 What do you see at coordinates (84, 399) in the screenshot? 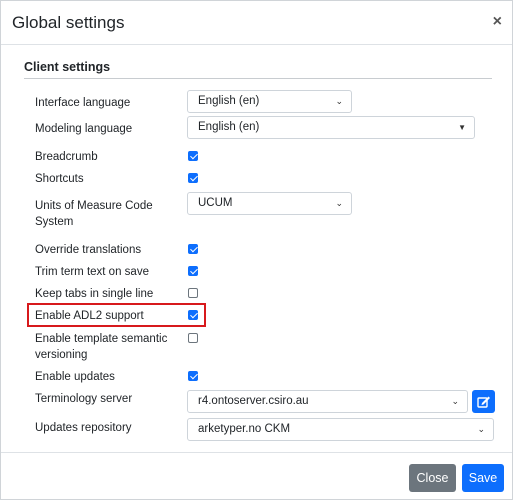
I see `terminology-server-label: Terminology server` at bounding box center [84, 399].